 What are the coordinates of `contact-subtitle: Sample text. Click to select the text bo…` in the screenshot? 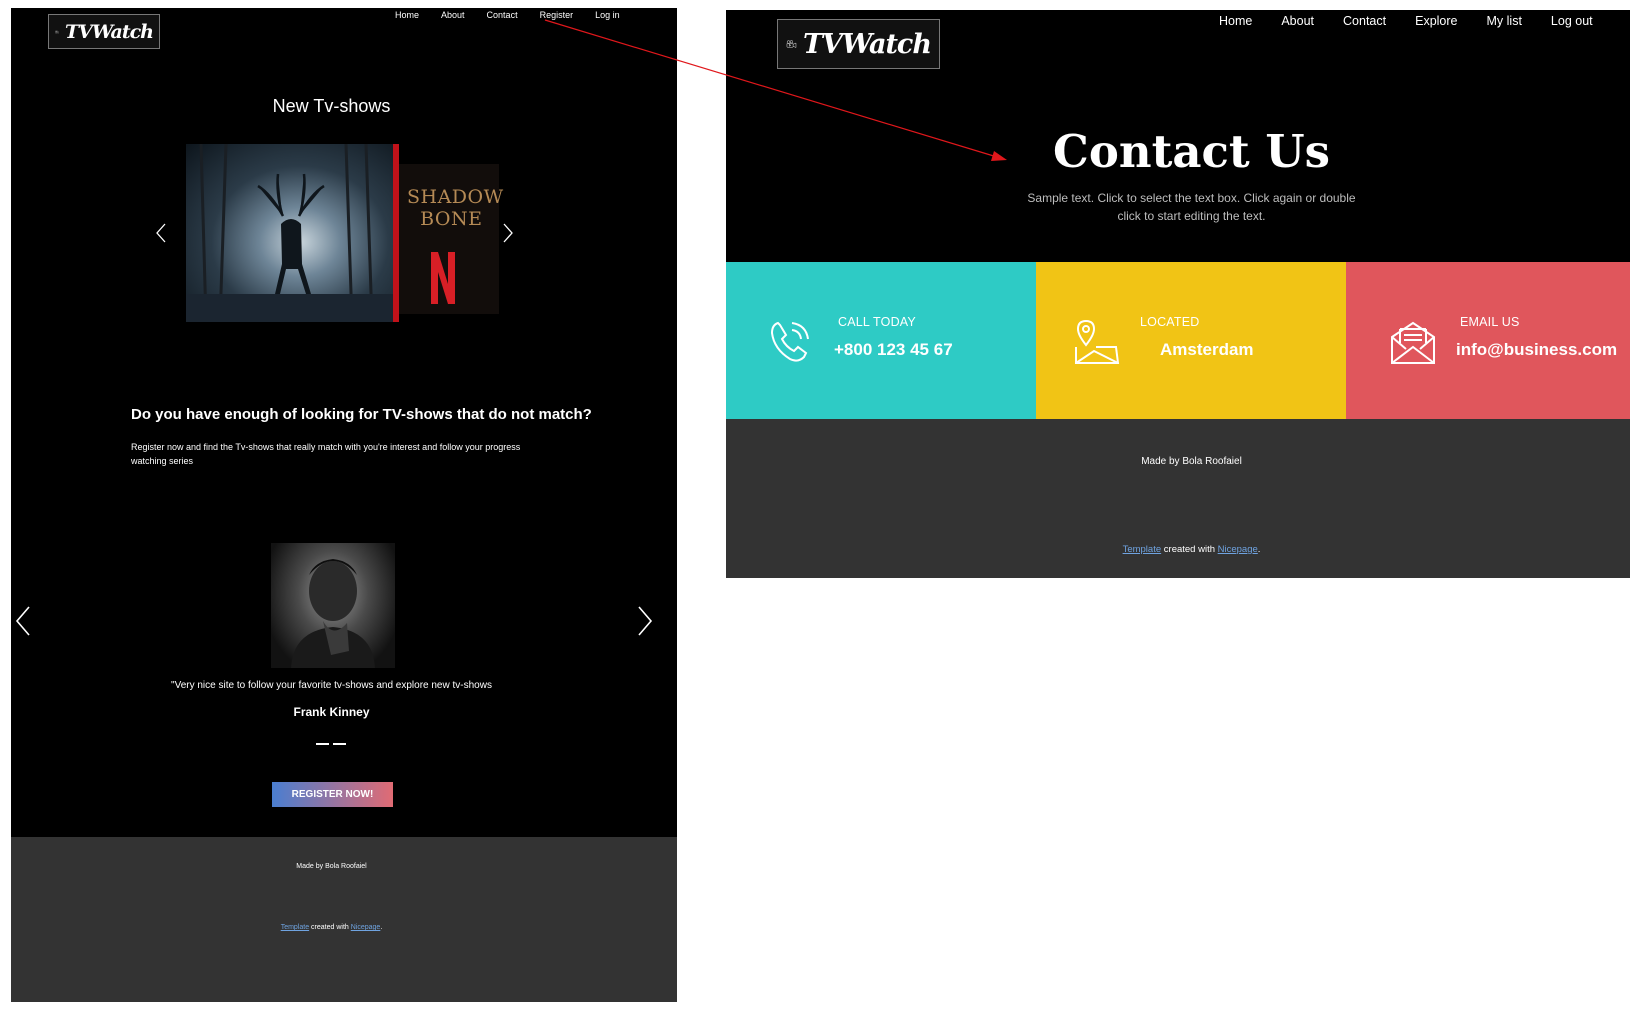 It's located at (1191, 207).